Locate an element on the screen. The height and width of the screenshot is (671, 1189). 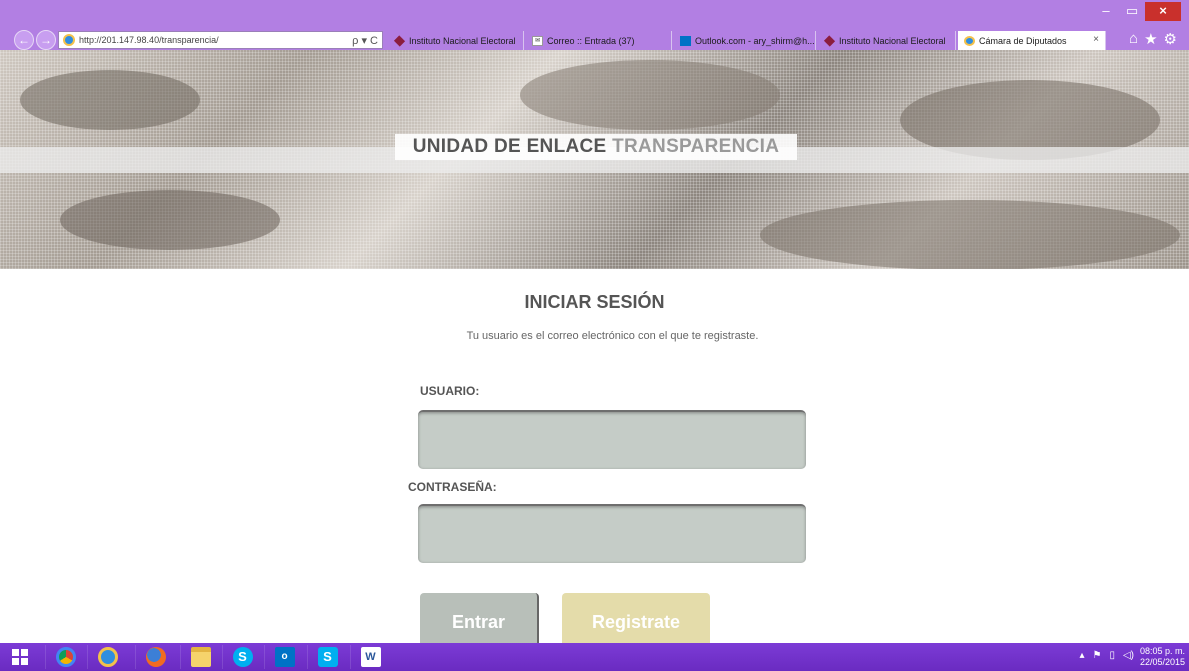
tab-correo: ✉ Correo :: Entrada (37) is located at coordinates (599, 40).